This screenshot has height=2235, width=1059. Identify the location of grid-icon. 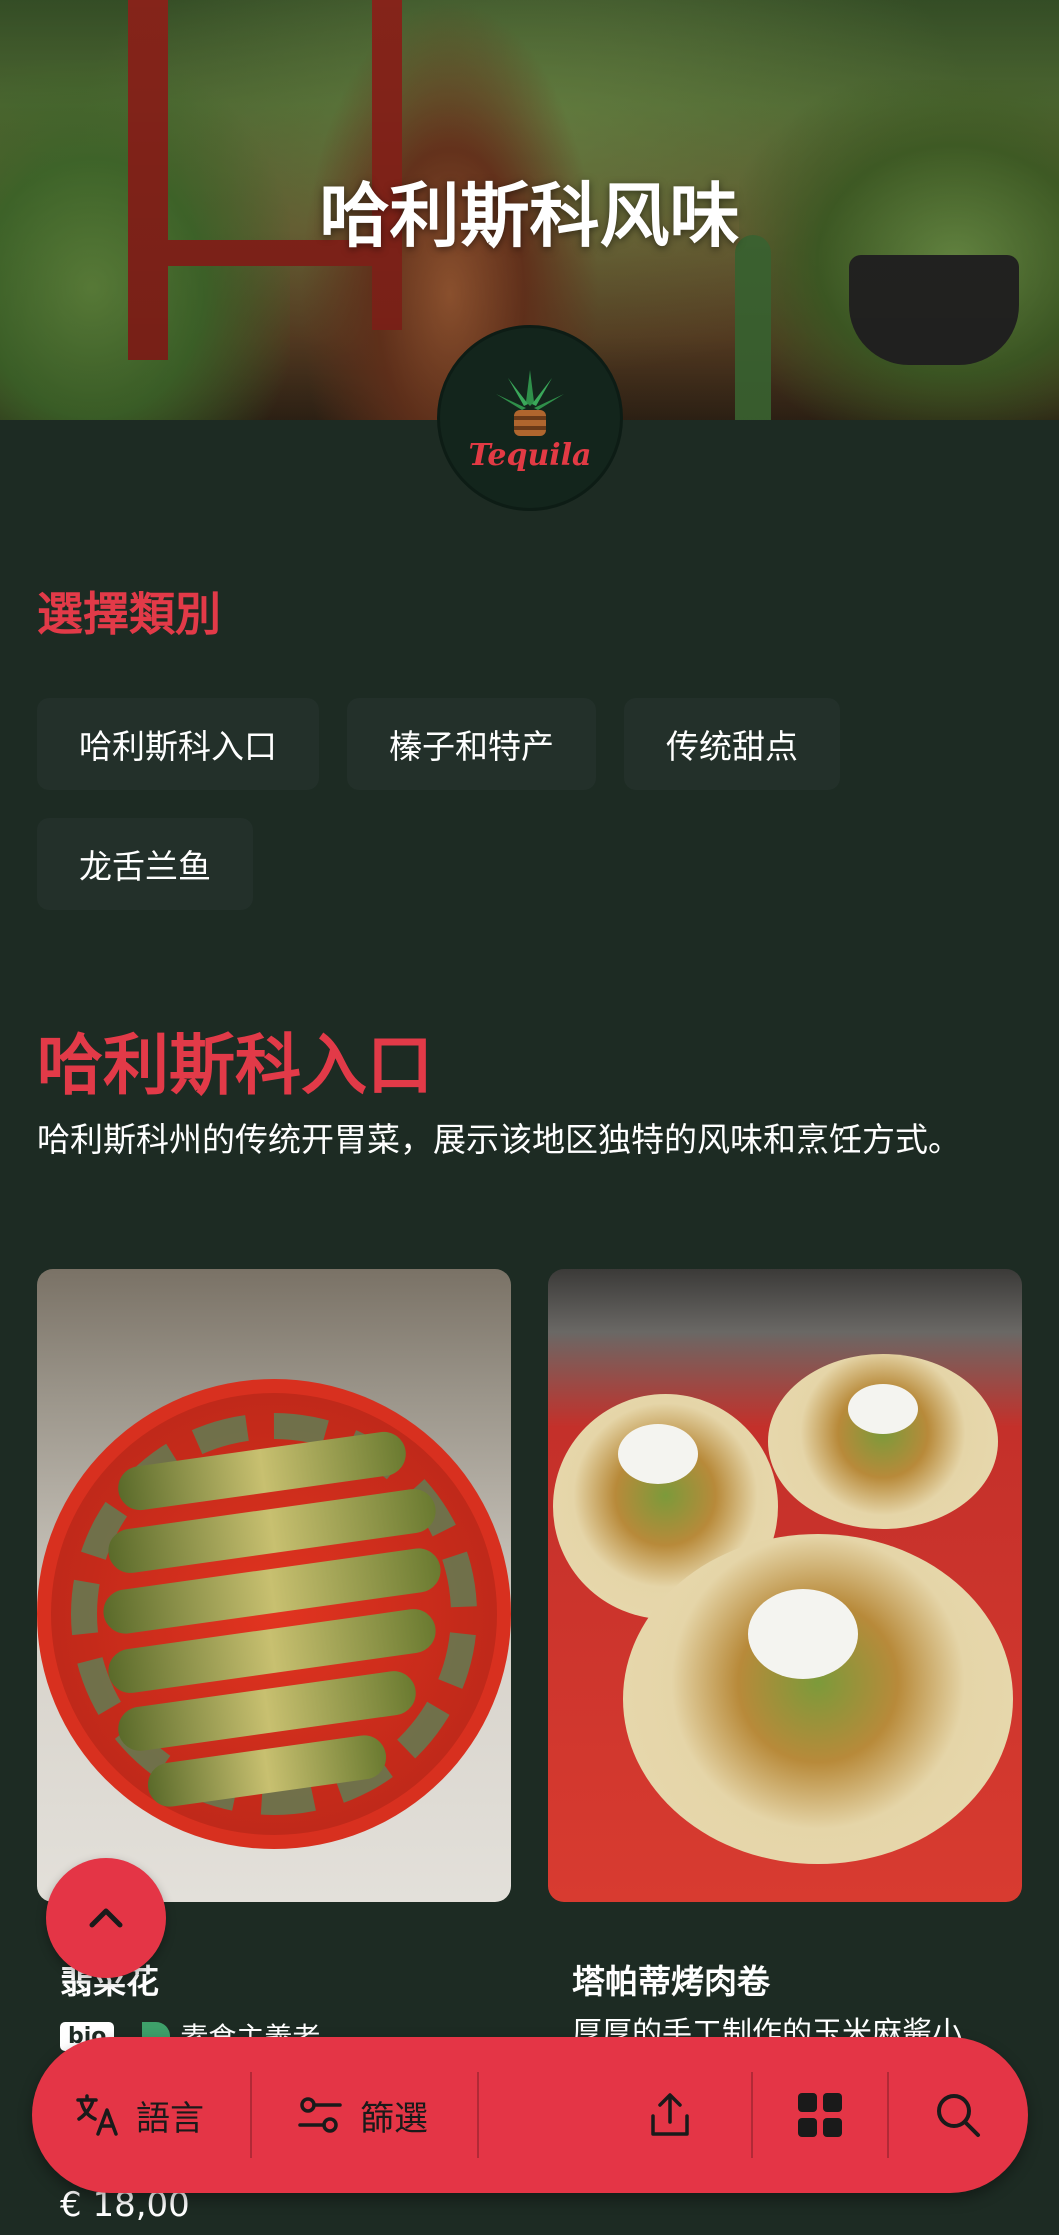
(820, 2115).